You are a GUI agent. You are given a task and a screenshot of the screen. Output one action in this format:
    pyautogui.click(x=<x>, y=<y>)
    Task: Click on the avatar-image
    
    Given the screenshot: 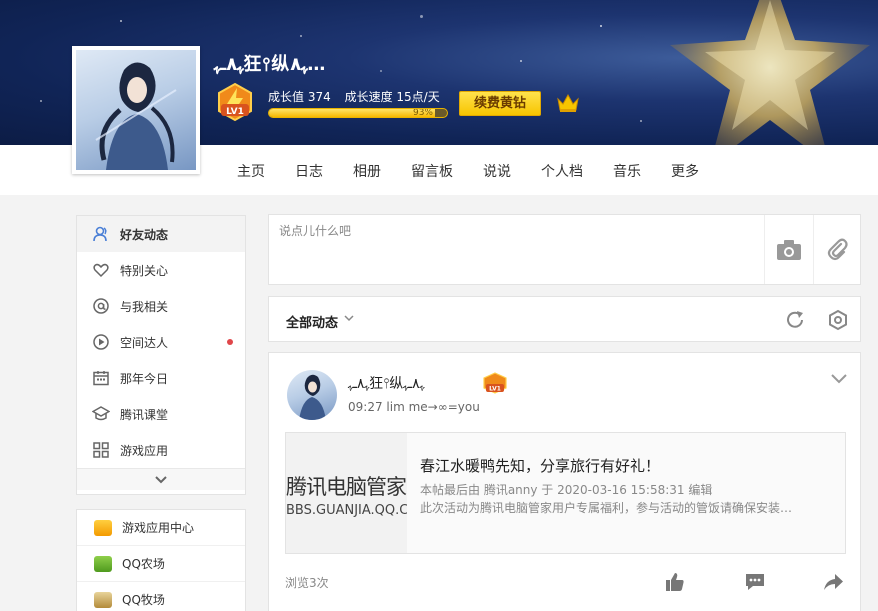 What is the action you would take?
    pyautogui.click(x=136, y=110)
    